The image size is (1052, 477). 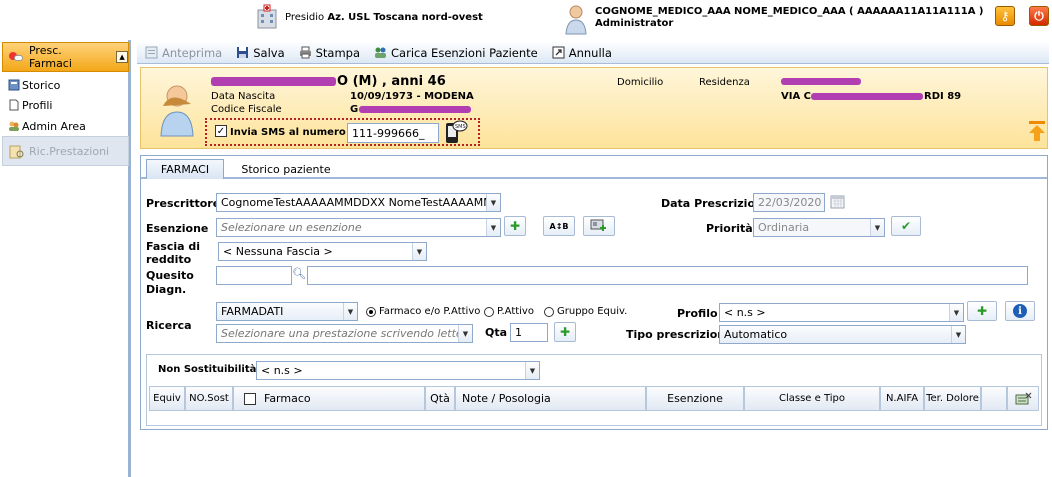 I want to click on sidebar-section-title: Presc. Farmaci, so click(x=50, y=57).